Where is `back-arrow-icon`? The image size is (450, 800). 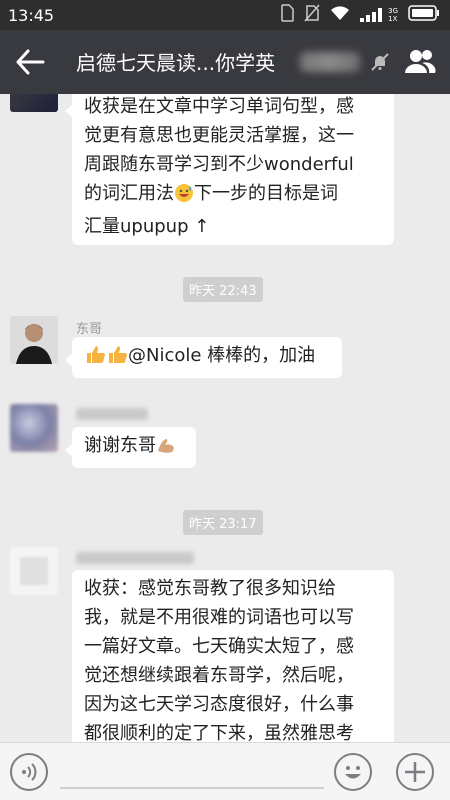
back-arrow-icon is located at coordinates (30, 62).